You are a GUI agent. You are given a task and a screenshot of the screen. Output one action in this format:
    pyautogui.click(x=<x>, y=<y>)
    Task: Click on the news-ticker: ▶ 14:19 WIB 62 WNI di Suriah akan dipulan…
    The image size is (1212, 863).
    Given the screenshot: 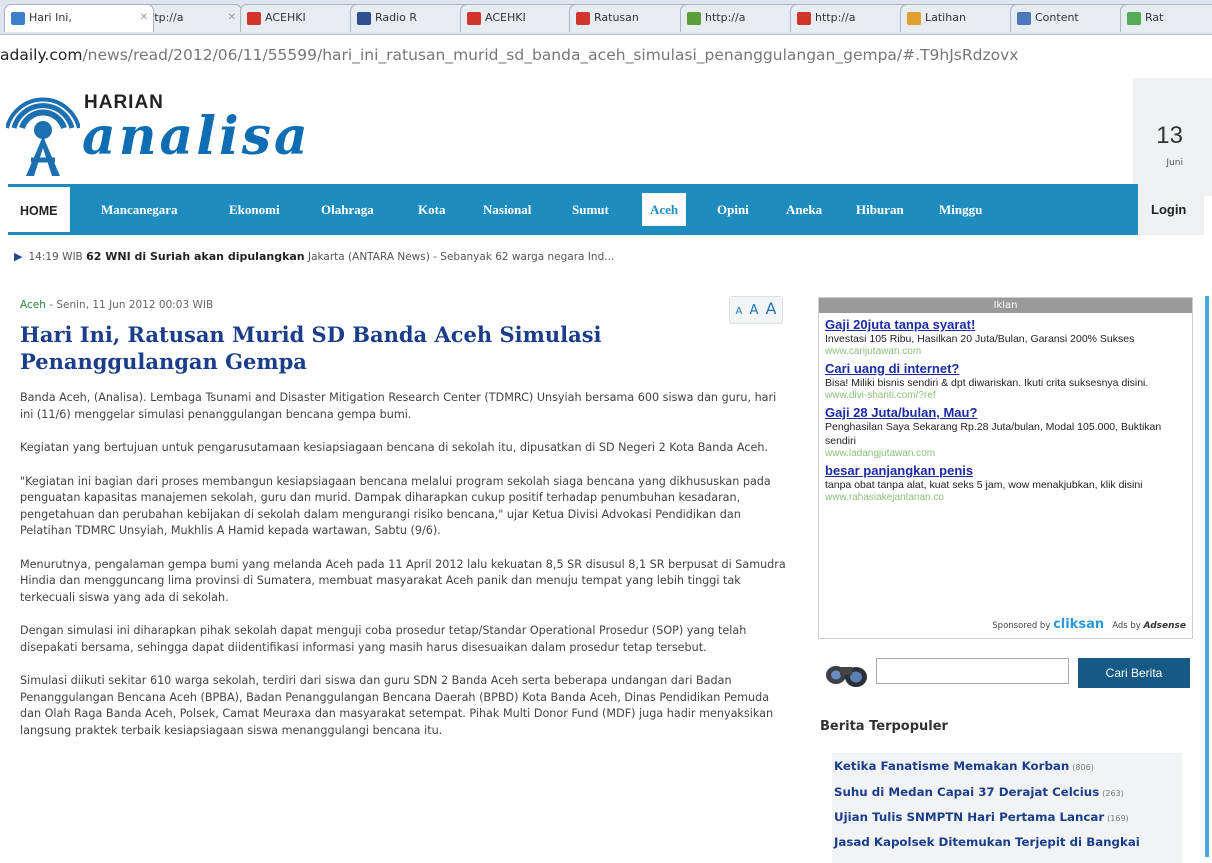 What is the action you would take?
    pyautogui.click(x=314, y=256)
    